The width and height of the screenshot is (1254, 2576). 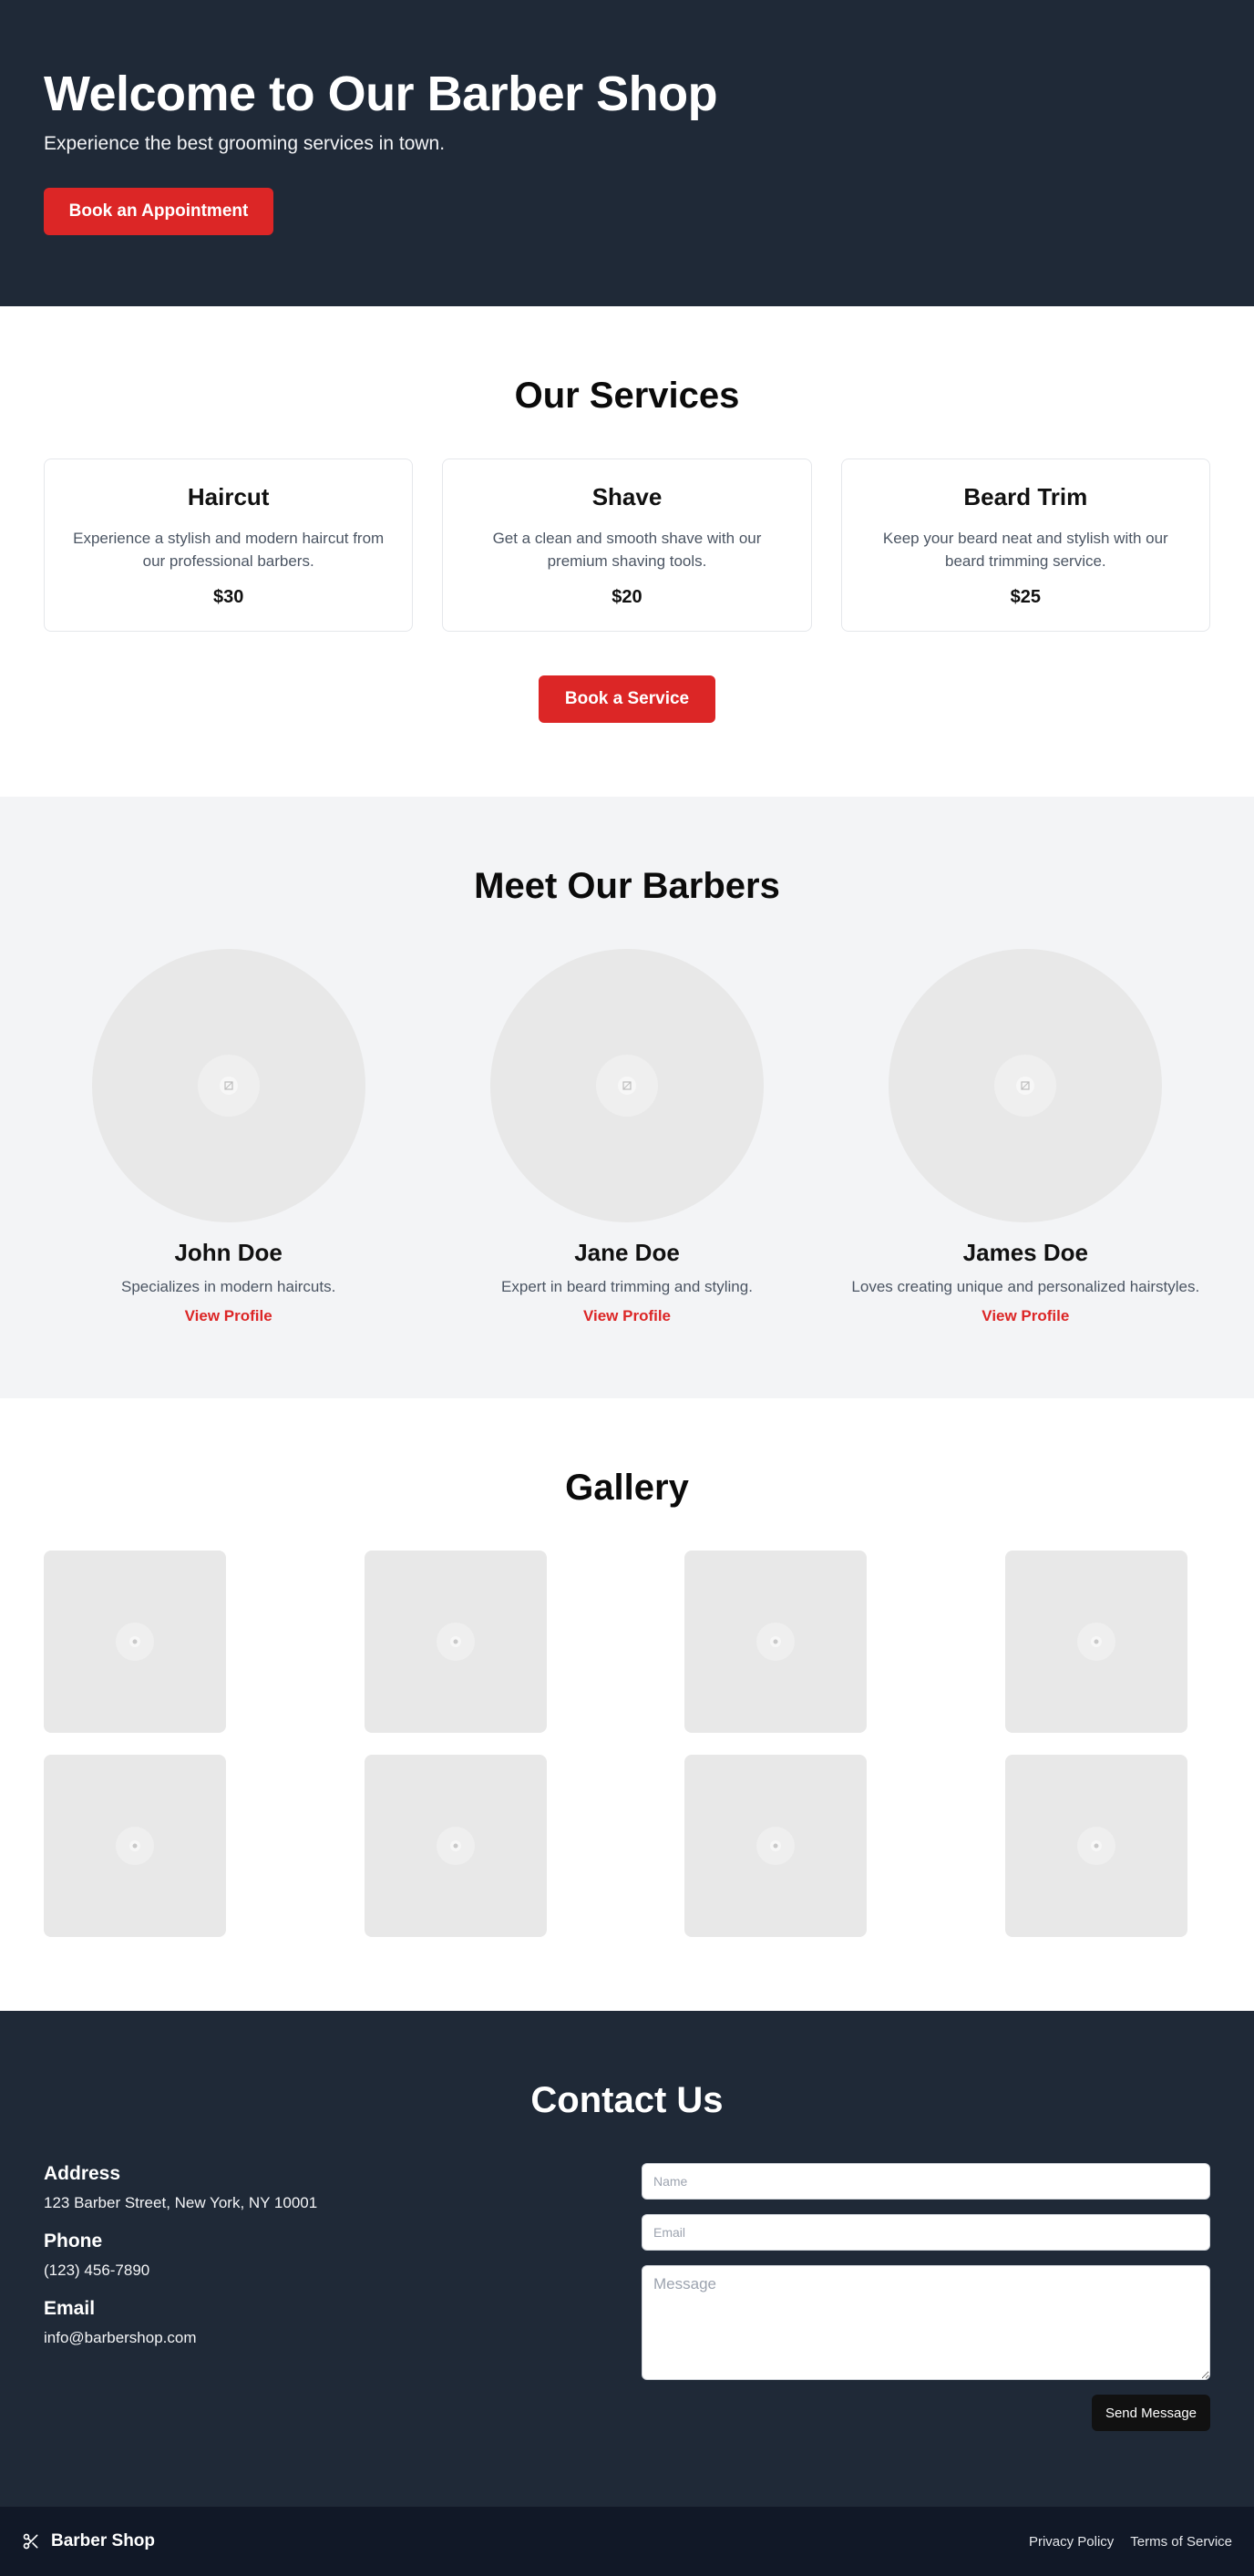 I want to click on contact-title: Contact Us, so click(x=627, y=2100).